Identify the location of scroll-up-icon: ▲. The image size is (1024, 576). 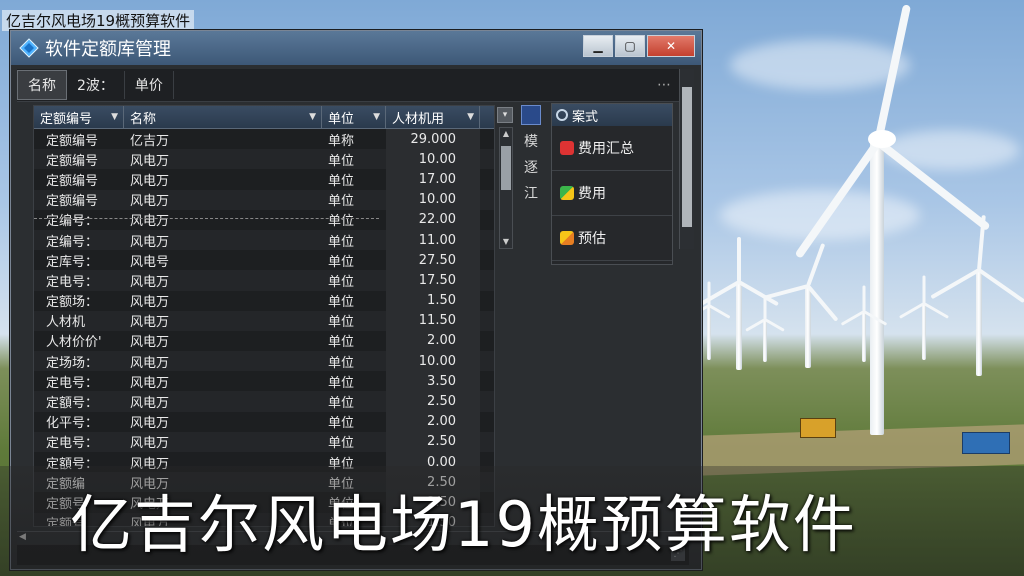
(506, 134).